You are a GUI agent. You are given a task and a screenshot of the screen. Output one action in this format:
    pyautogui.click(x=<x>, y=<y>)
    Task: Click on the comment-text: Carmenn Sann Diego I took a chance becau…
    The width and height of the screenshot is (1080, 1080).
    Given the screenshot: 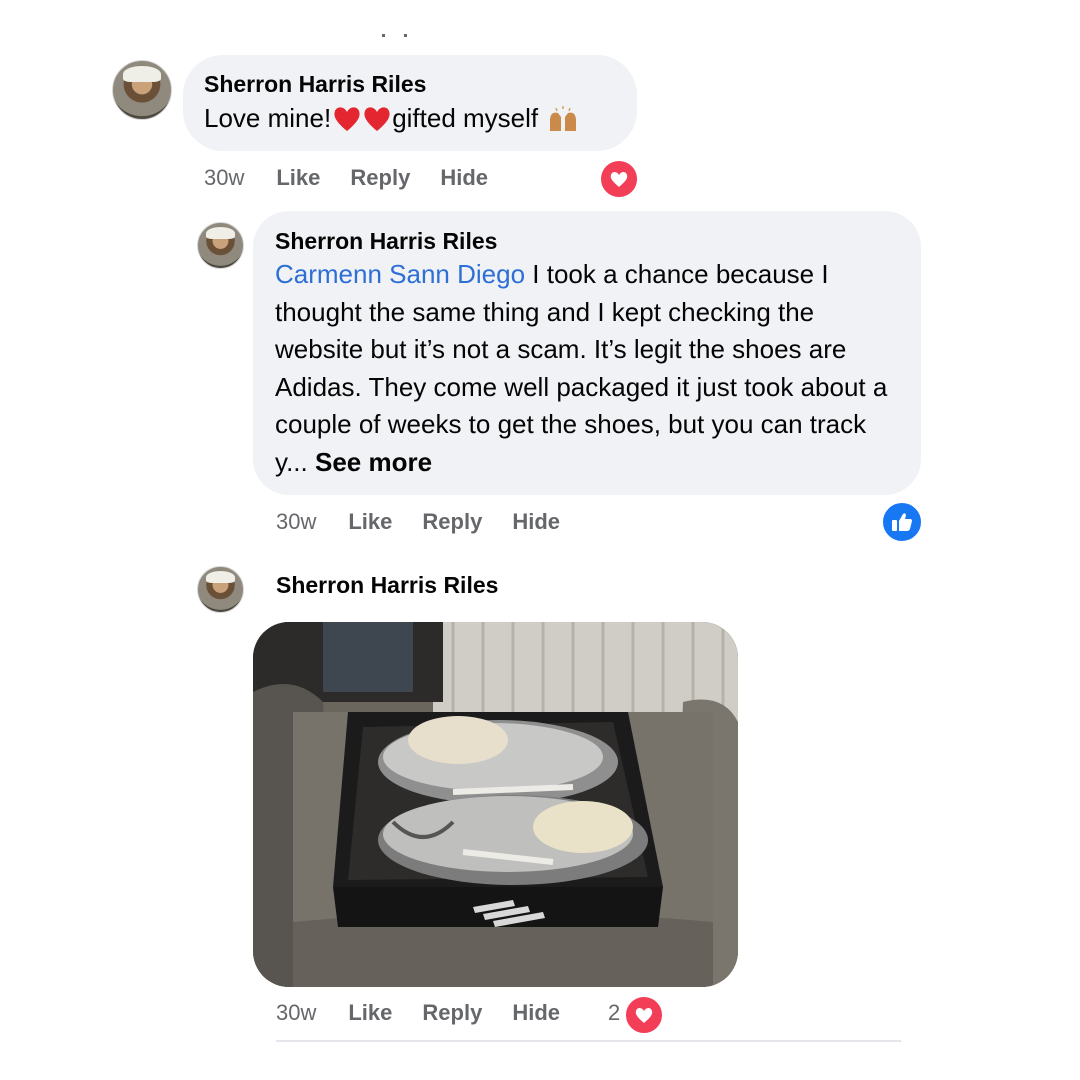 What is the action you would take?
    pyautogui.click(x=590, y=368)
    